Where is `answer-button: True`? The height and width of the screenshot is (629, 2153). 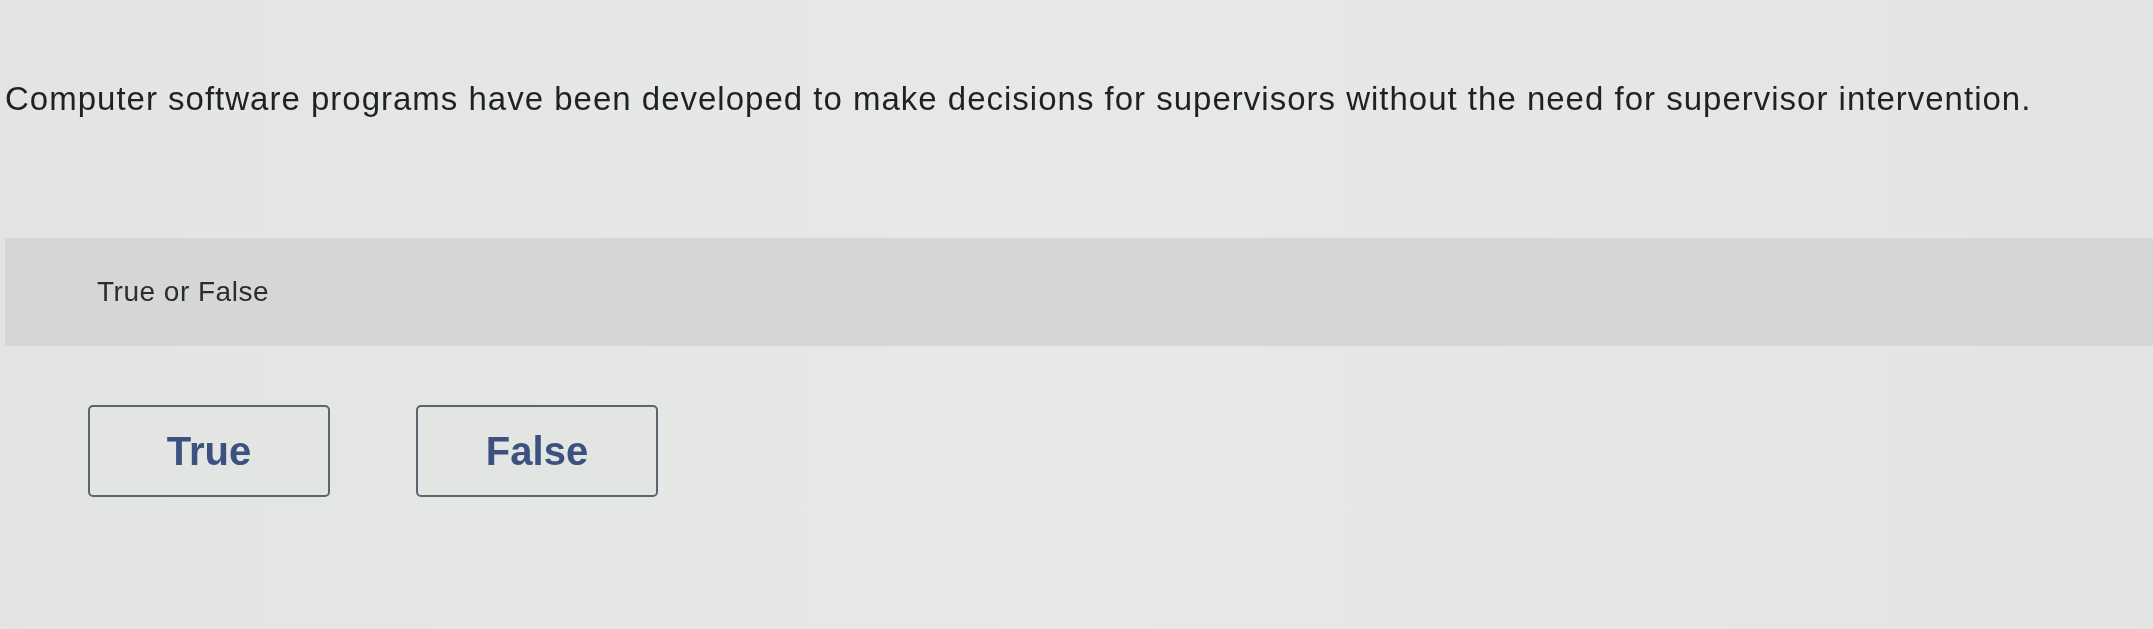 answer-button: True is located at coordinates (209, 451).